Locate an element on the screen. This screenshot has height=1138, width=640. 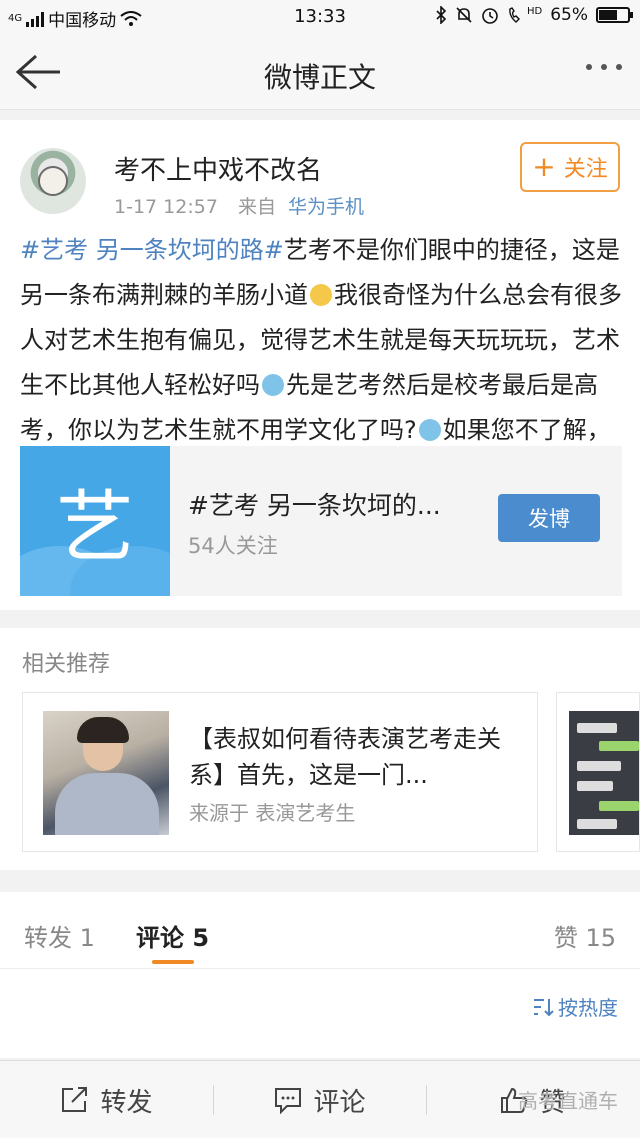
divider is located at coordinates (320, 968).